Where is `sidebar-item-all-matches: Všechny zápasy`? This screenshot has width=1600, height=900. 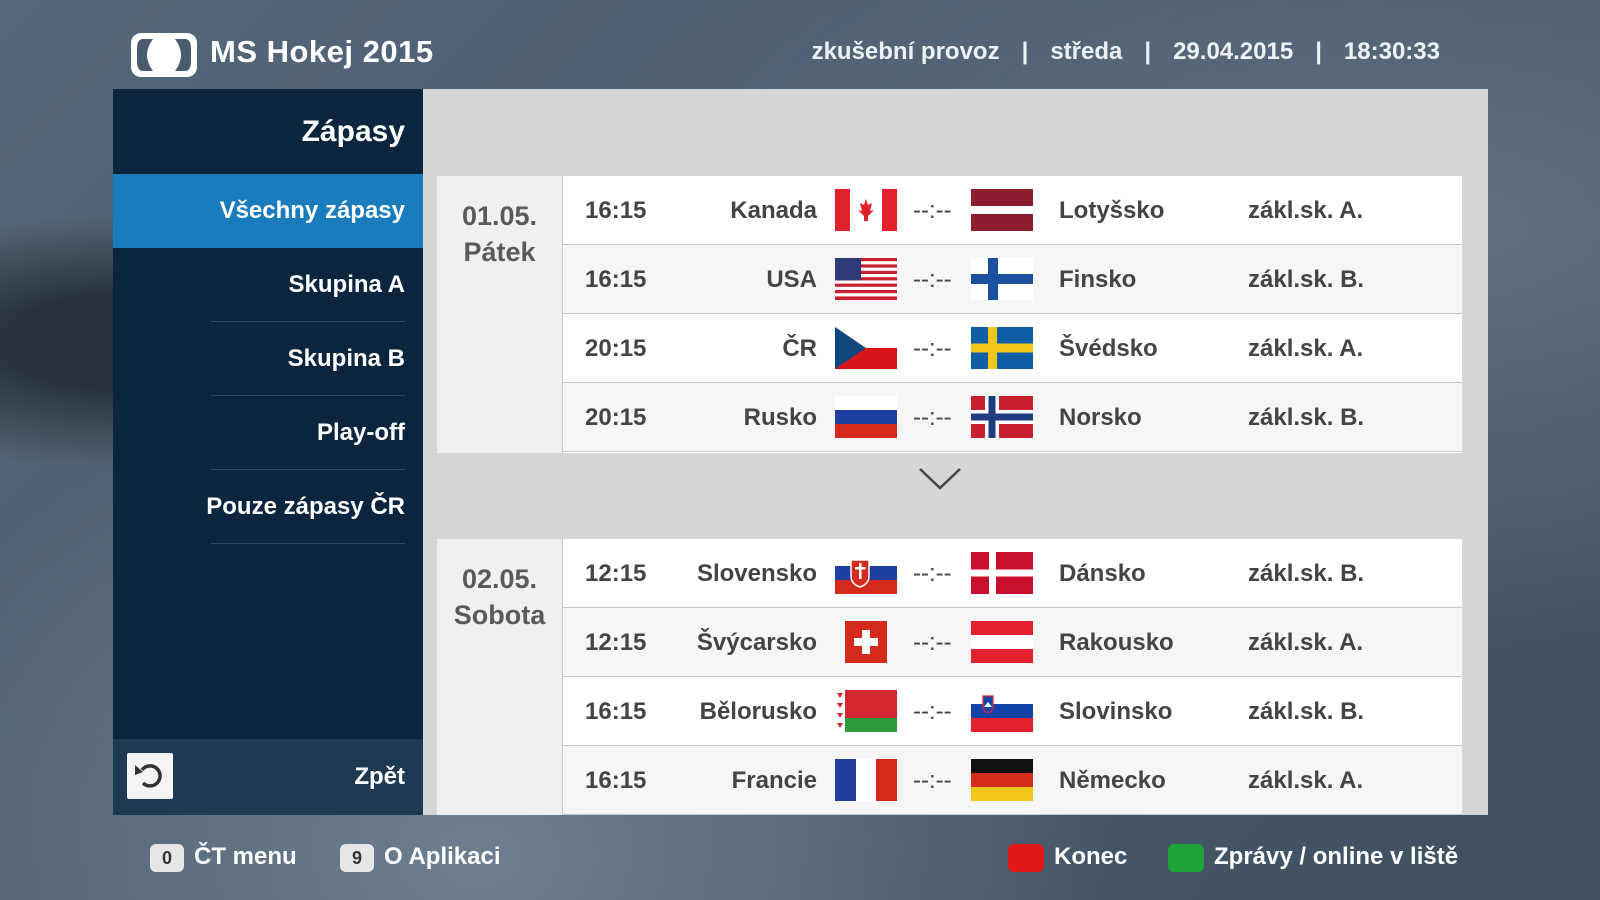 sidebar-item-all-matches: Všechny zápasy is located at coordinates (268, 211).